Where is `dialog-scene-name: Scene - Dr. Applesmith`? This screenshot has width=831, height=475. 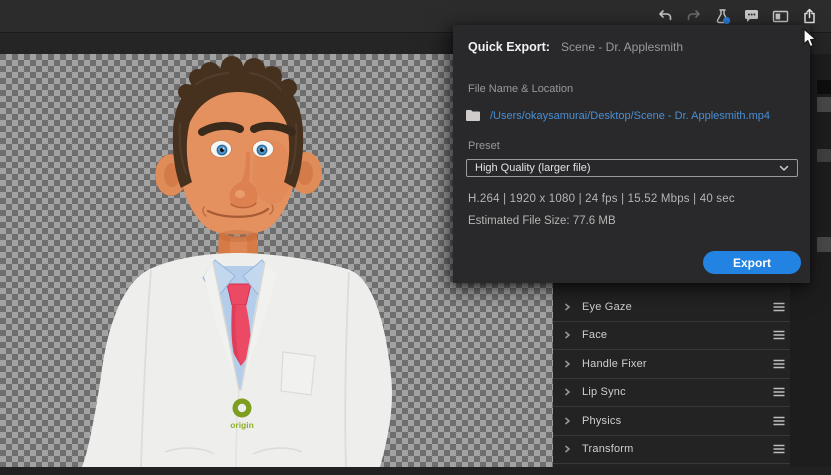
dialog-scene-name: Scene - Dr. Applesmith is located at coordinates (622, 47).